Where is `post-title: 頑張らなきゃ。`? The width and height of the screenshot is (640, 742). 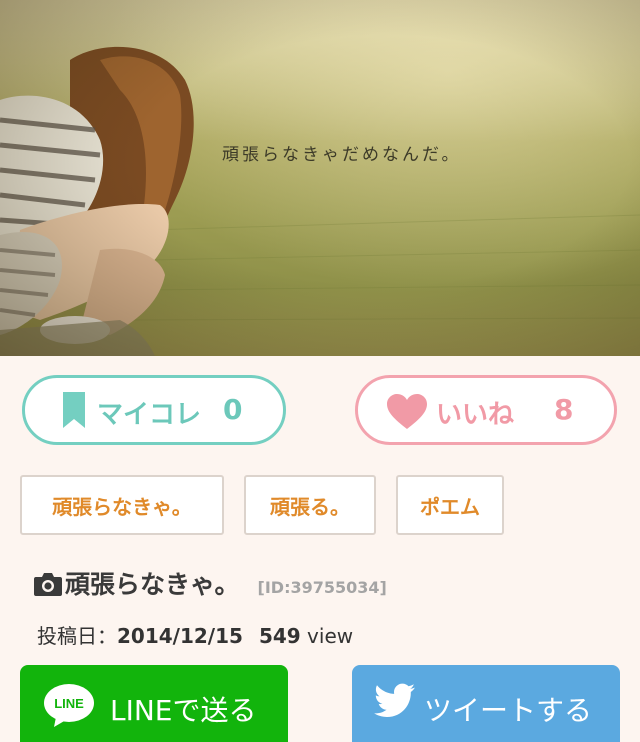 post-title: 頑張らなきゃ。 is located at coordinates (152, 584).